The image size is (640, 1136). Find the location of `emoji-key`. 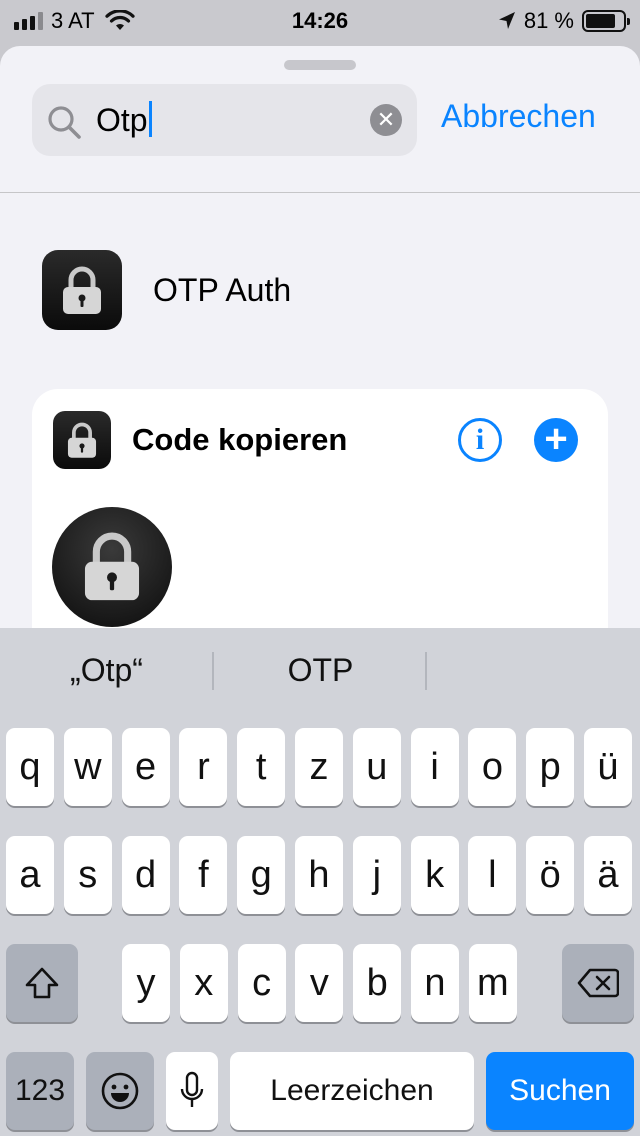

emoji-key is located at coordinates (120, 1091).